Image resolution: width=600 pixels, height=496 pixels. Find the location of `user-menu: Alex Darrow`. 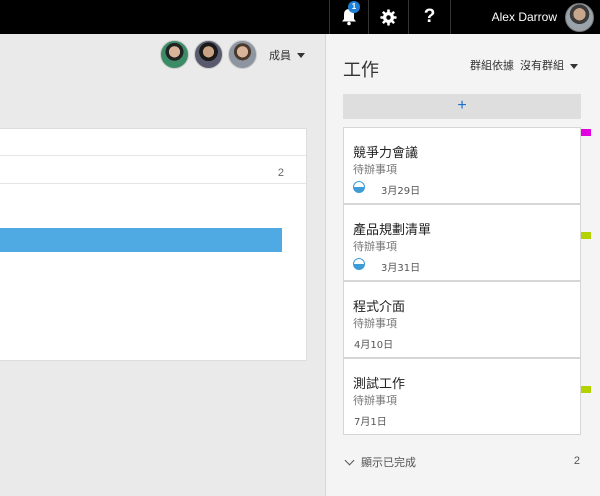

user-menu: Alex Darrow is located at coordinates (525, 17).